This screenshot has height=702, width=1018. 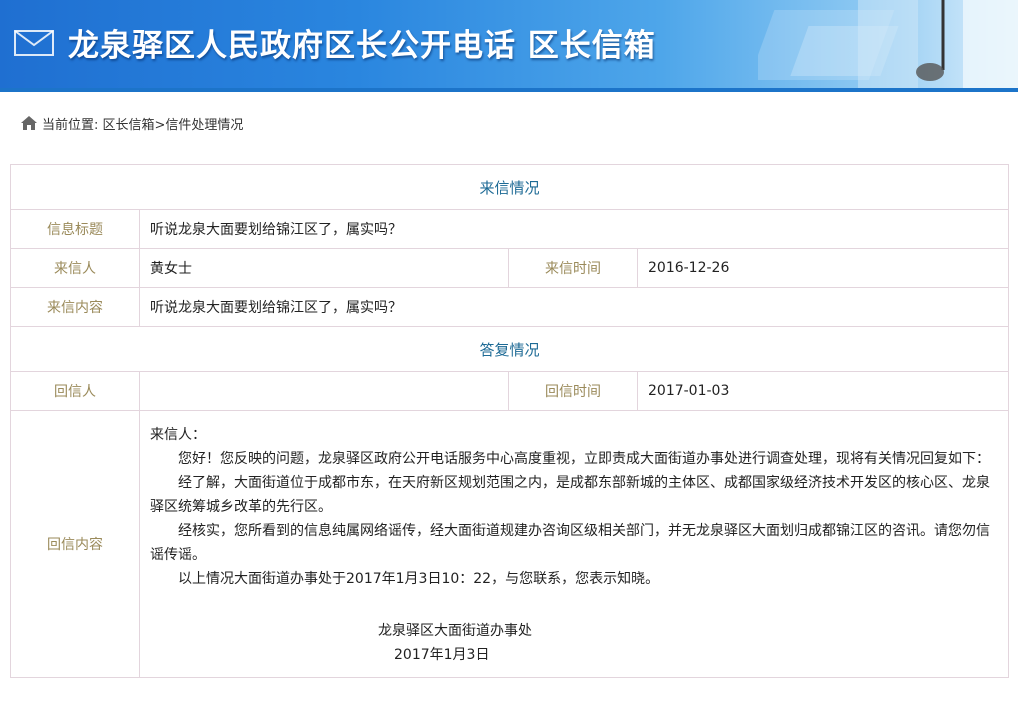 I want to click on page-title: 龙泉驿区人民政府区长公开电话 区长信箱, so click(x=362, y=46).